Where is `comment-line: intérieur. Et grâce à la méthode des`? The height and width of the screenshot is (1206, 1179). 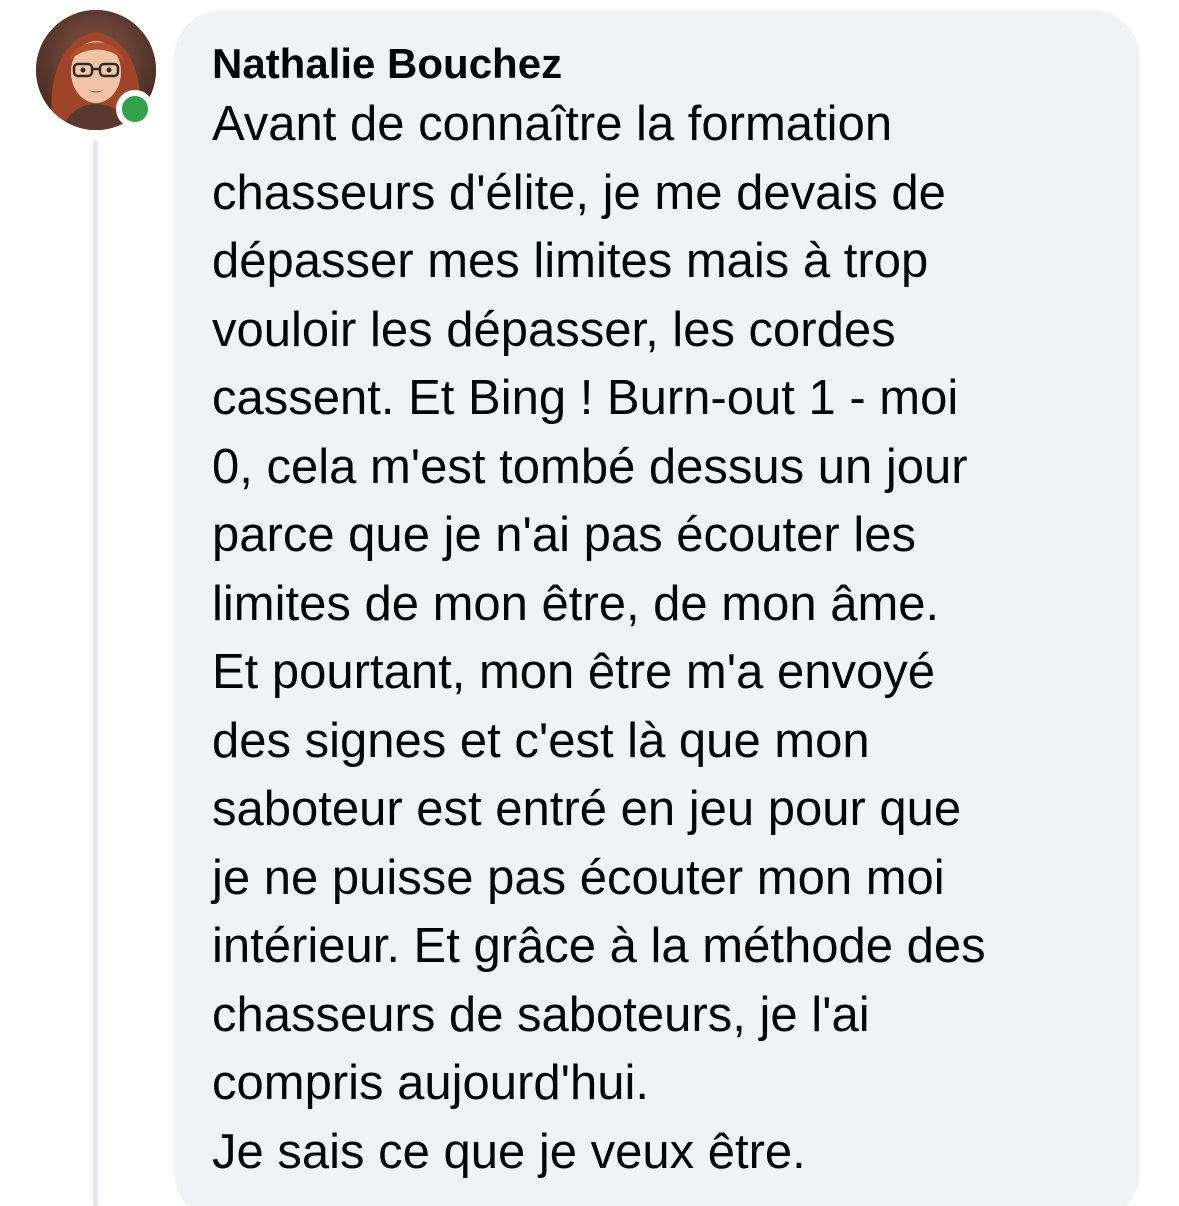
comment-line: intérieur. Et grâce à la méthode des is located at coordinates (599, 946).